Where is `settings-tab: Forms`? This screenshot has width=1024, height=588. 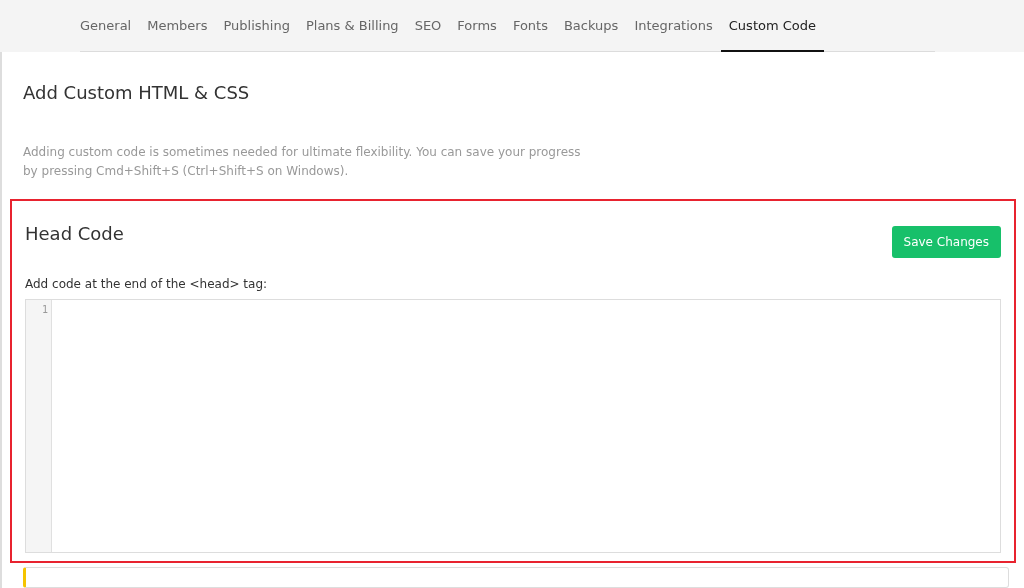 settings-tab: Forms is located at coordinates (477, 26).